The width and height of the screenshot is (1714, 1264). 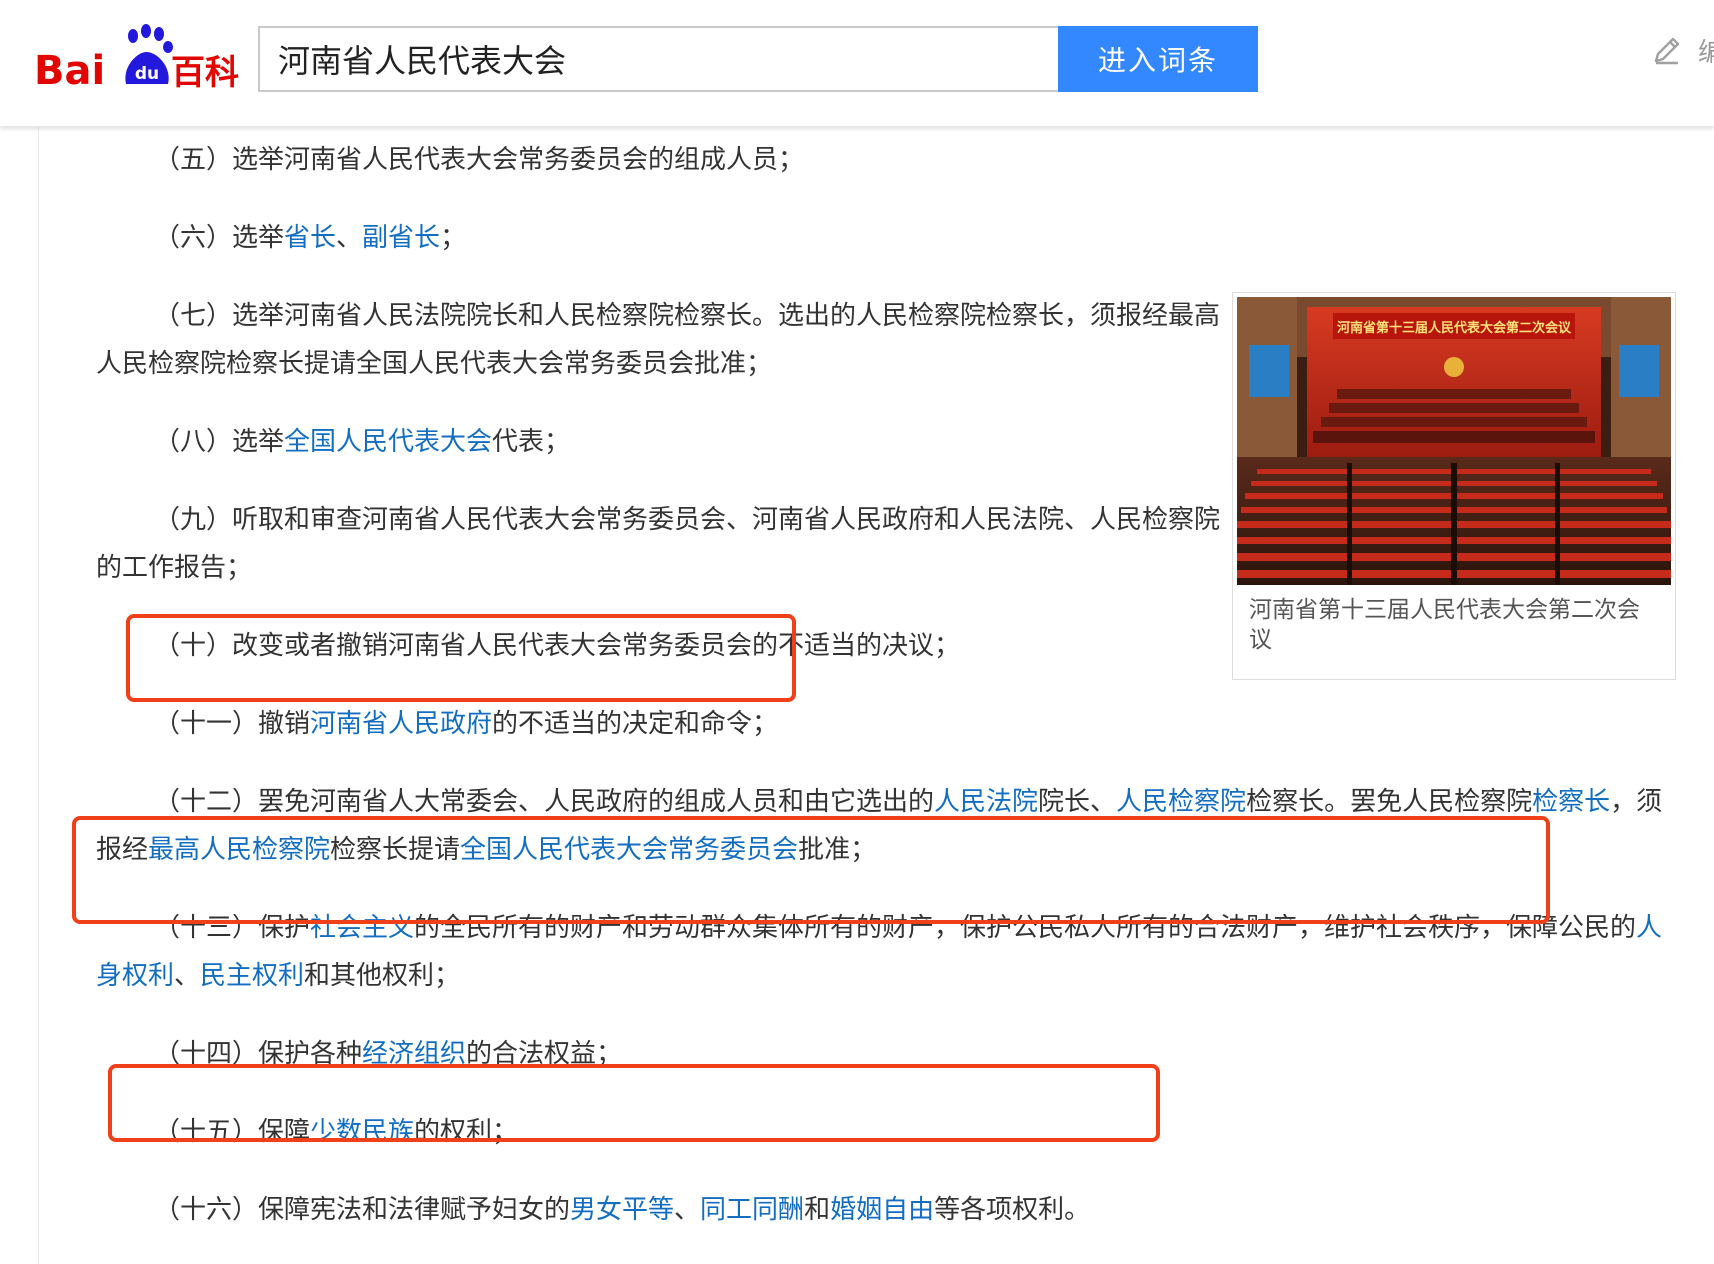 I want to click on search-input, so click(x=658, y=59).